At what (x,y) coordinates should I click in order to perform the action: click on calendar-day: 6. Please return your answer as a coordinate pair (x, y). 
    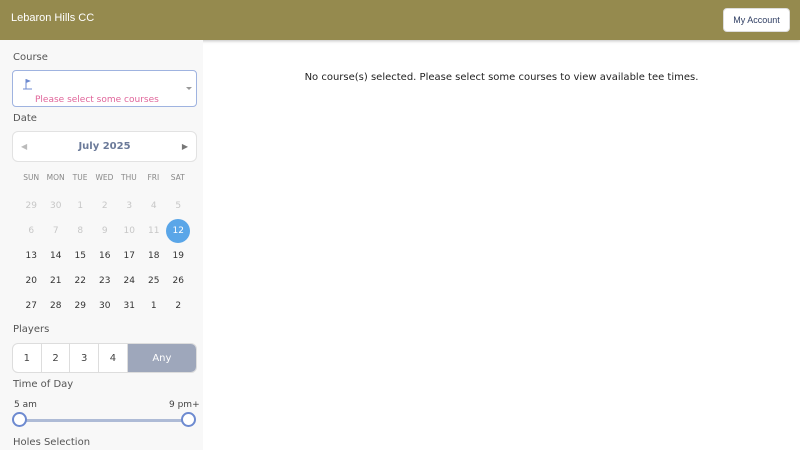
    Looking at the image, I should click on (31, 230).